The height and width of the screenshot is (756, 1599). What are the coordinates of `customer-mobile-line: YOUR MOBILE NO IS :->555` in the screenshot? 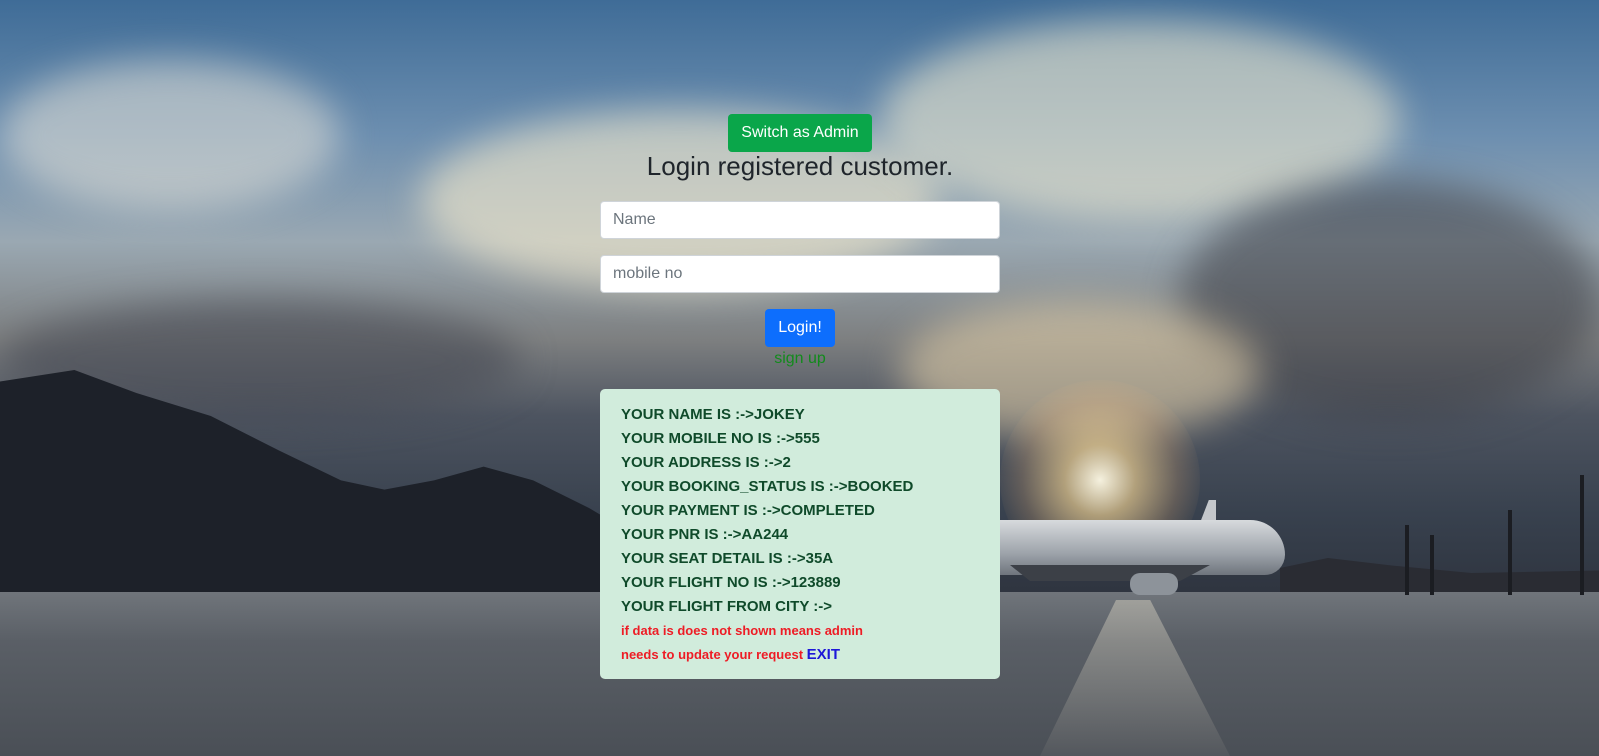 It's located at (720, 438).